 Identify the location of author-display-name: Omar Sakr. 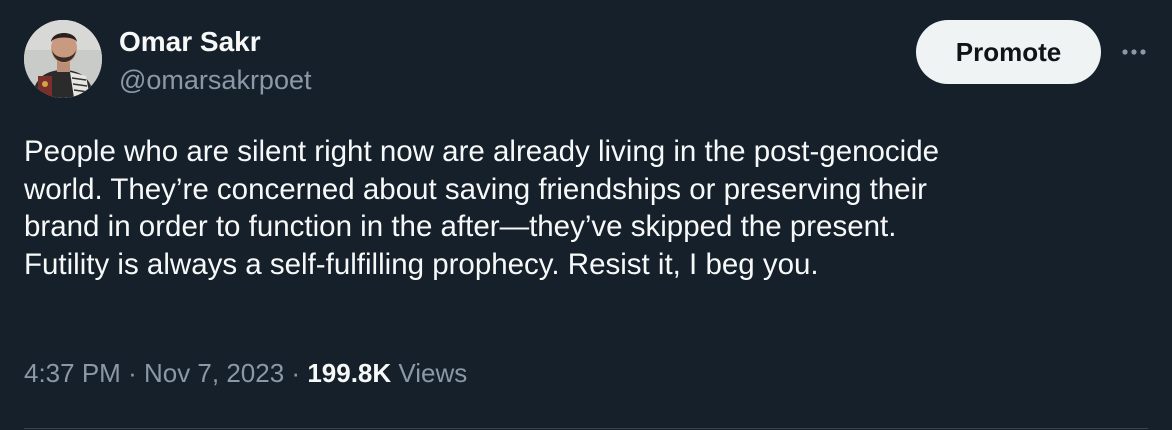
(190, 42).